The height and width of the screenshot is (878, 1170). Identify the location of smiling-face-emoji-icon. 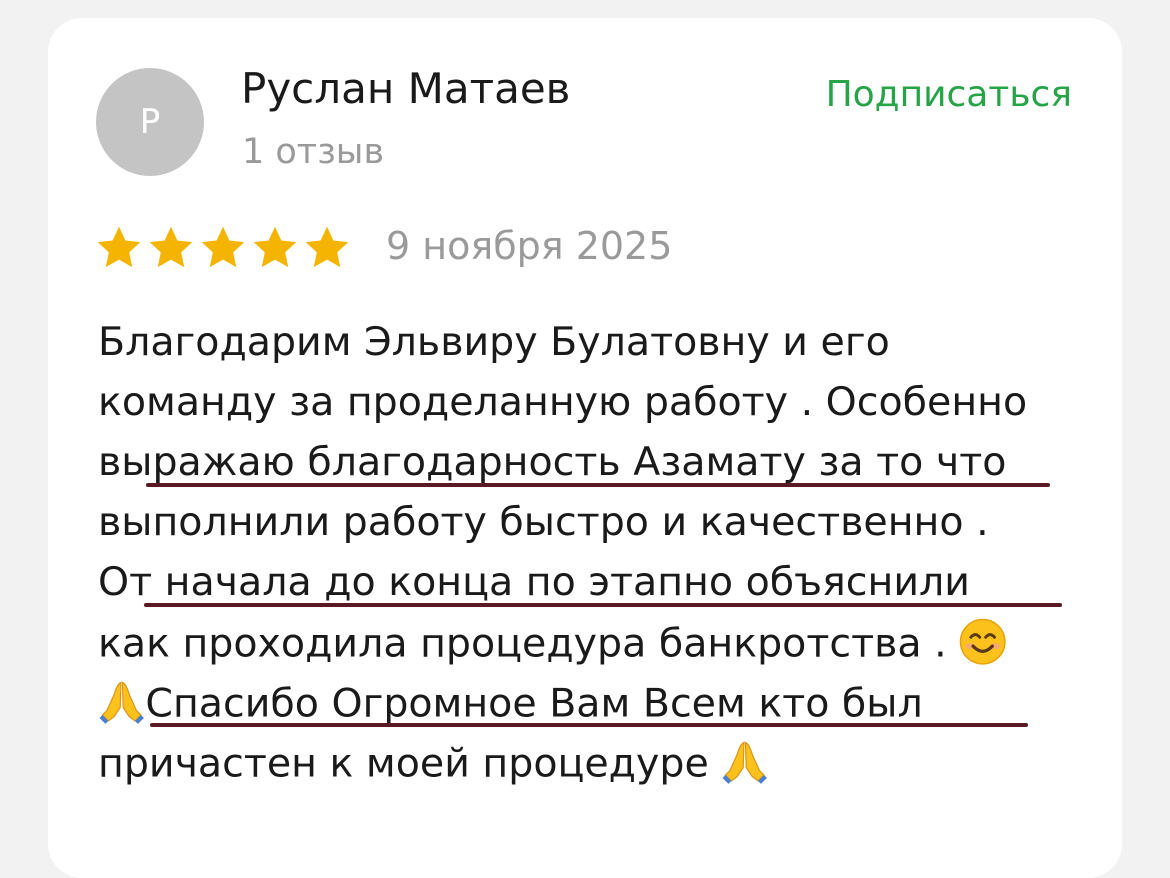
(982, 641).